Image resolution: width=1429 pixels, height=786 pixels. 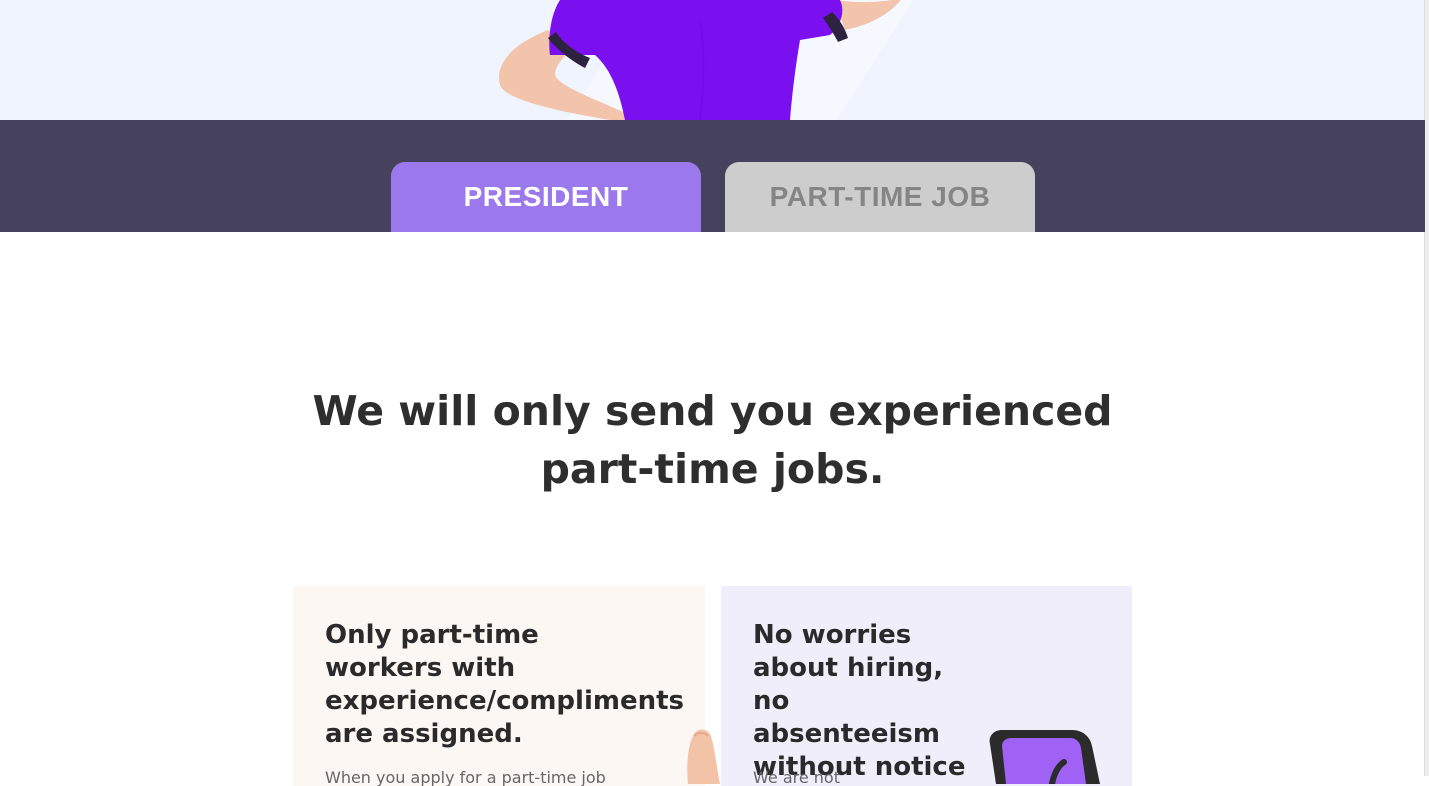 I want to click on tab-president: PRESIDENT, so click(x=546, y=197).